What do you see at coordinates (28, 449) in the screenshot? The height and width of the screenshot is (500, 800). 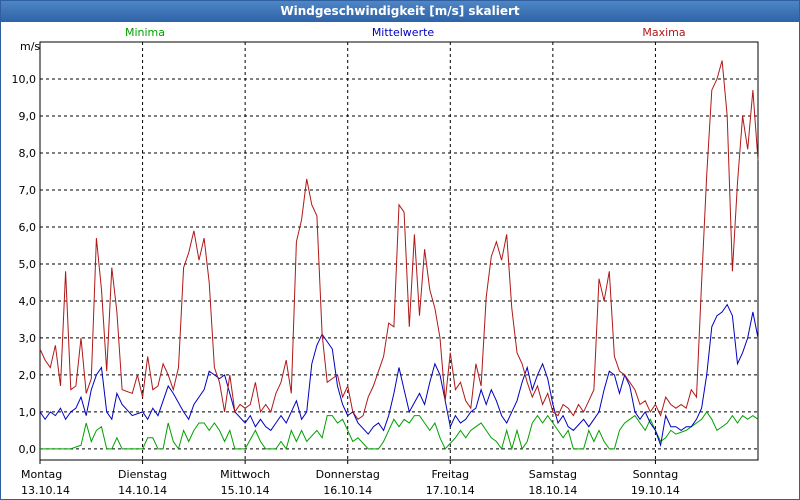 I see `y-tick-label: 0,0` at bounding box center [28, 449].